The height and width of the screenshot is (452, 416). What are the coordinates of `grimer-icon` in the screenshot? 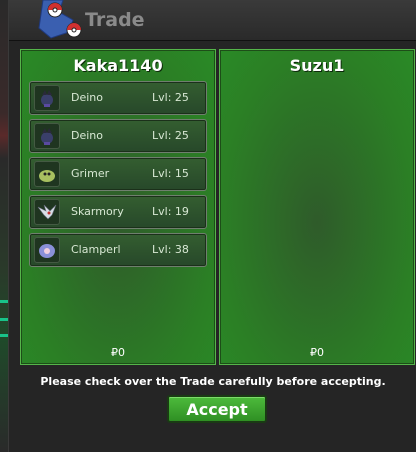 It's located at (47, 174).